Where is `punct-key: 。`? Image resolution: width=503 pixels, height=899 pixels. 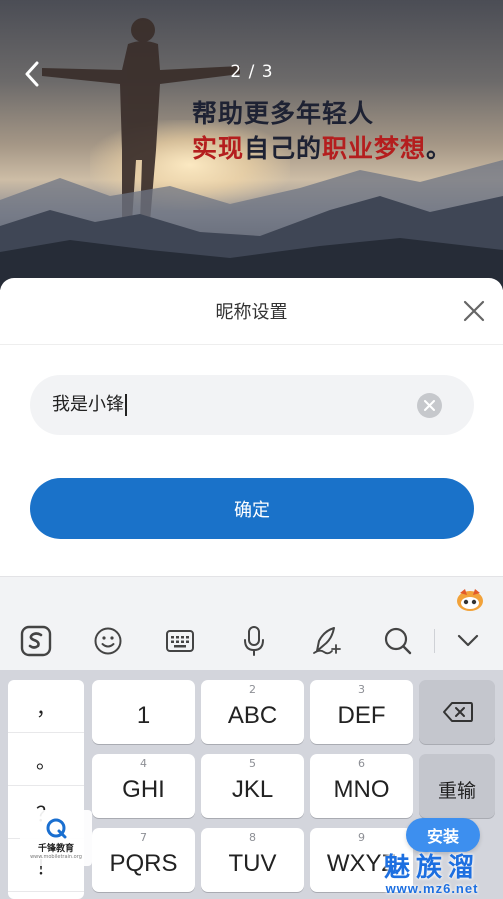 punct-key: 。 is located at coordinates (46, 759).